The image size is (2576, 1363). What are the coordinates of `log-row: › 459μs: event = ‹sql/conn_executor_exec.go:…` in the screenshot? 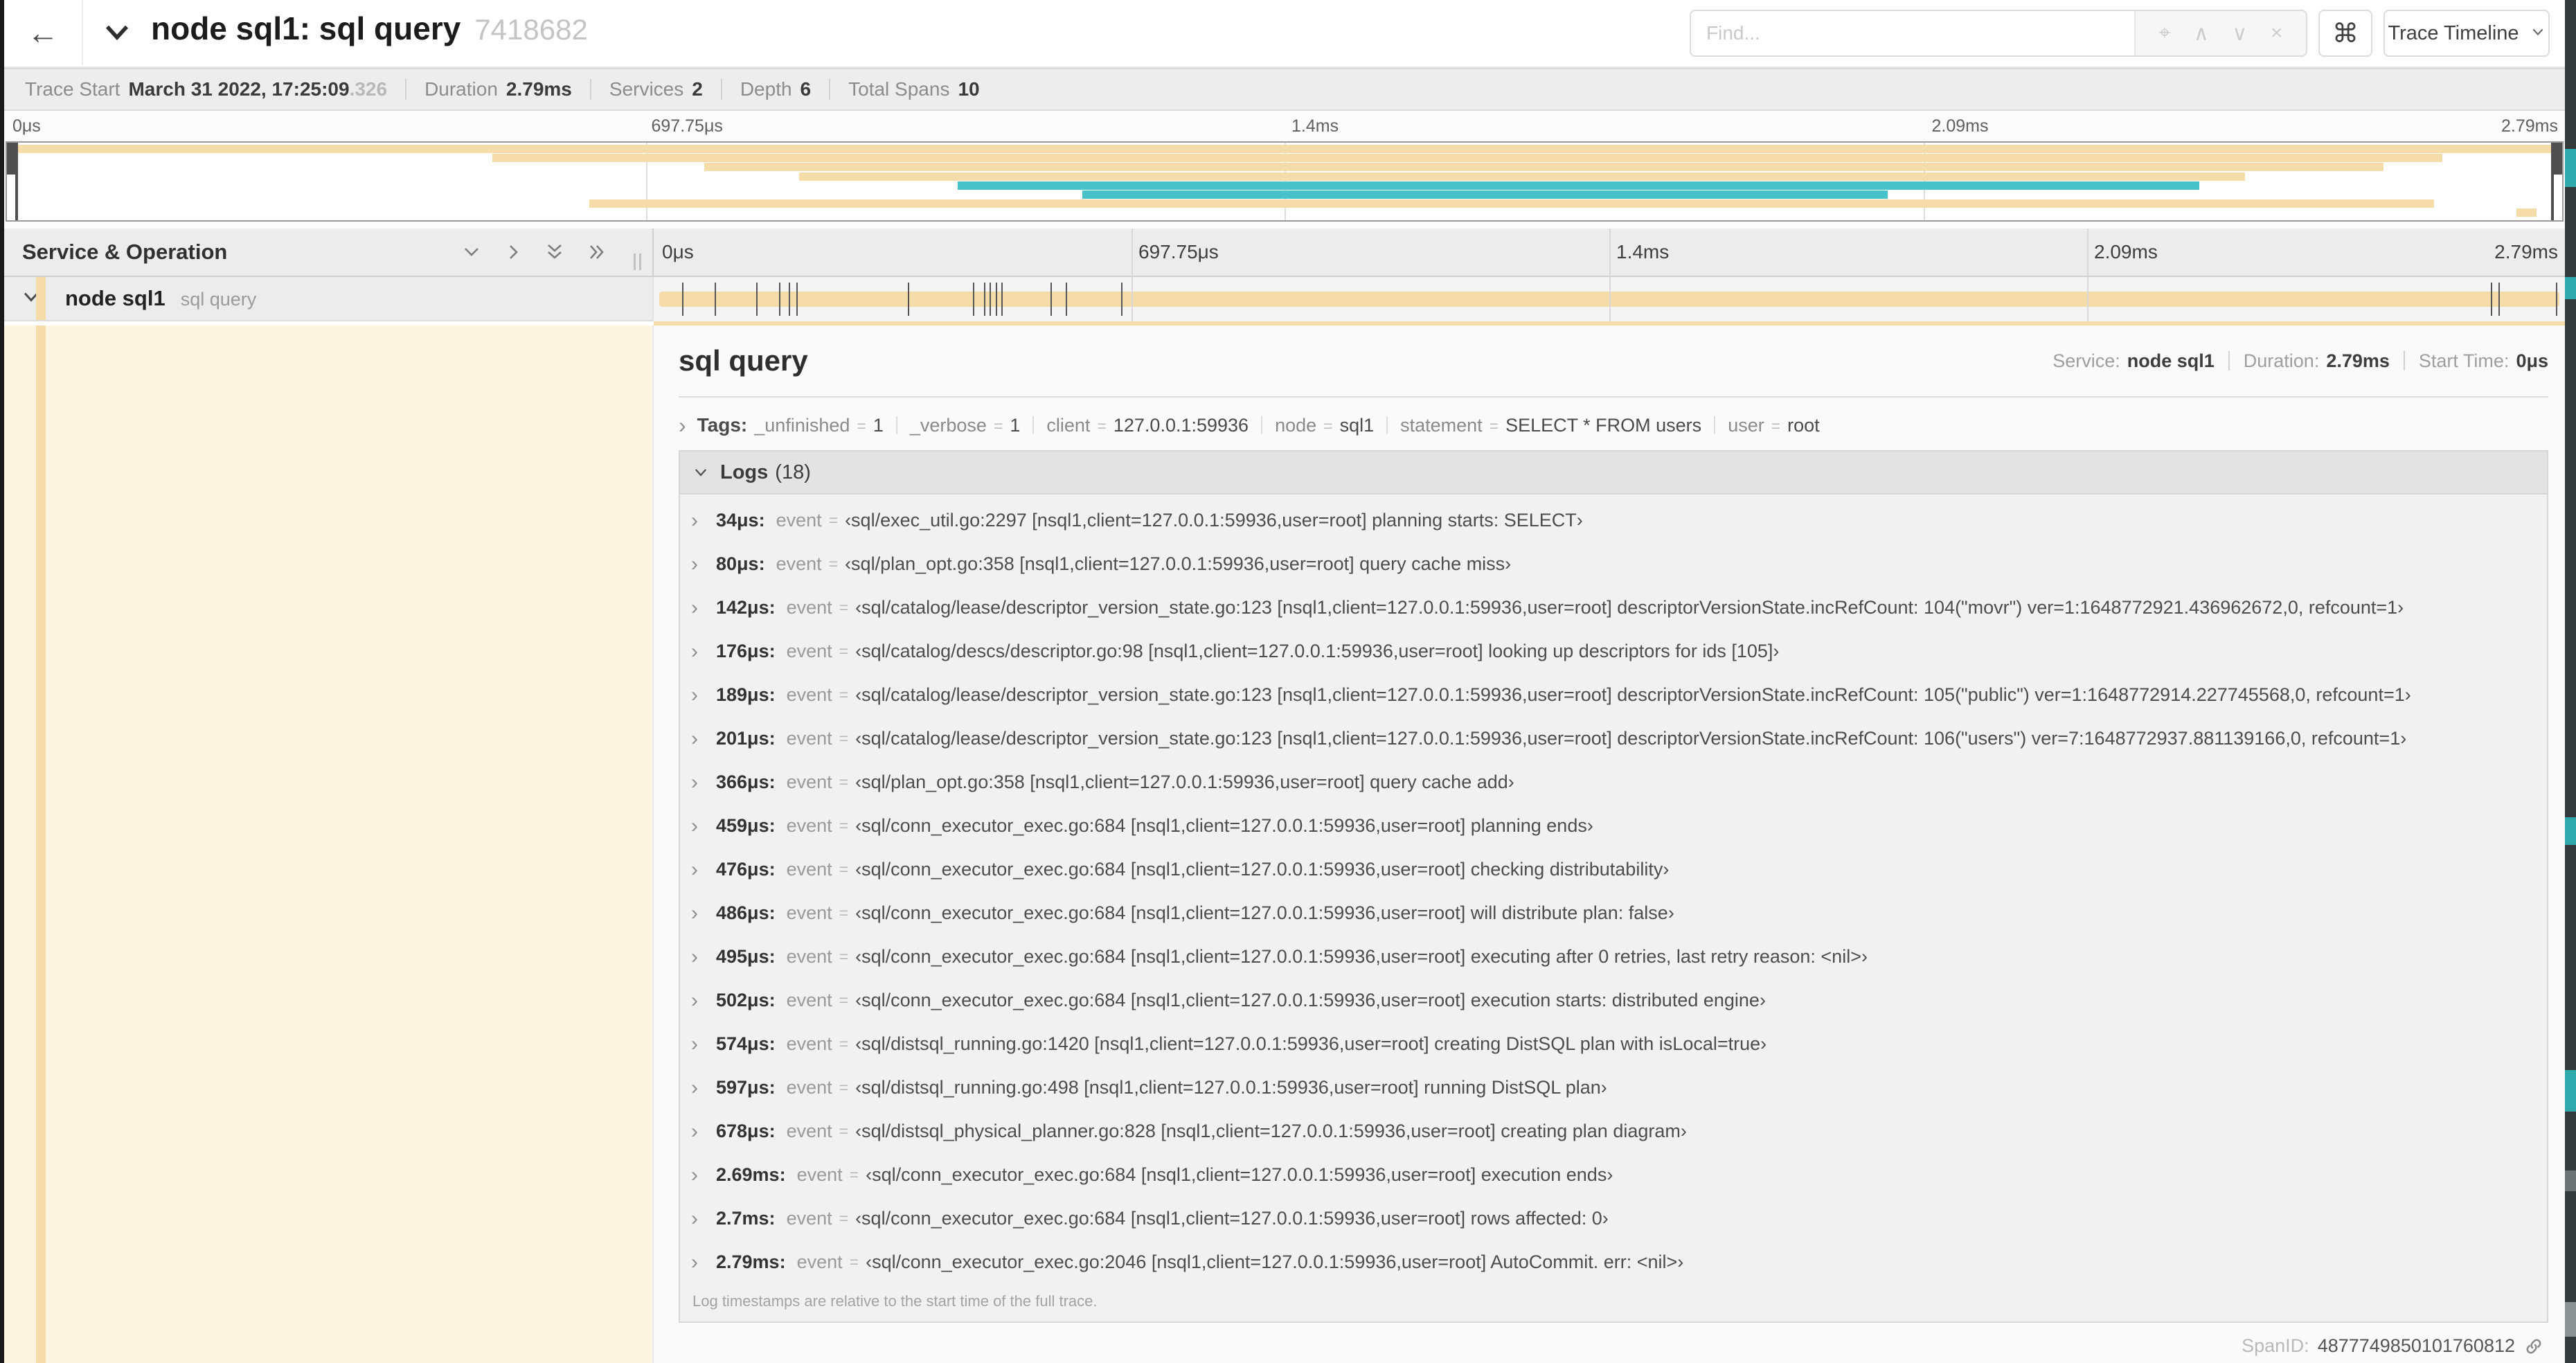 It's located at (1613, 826).